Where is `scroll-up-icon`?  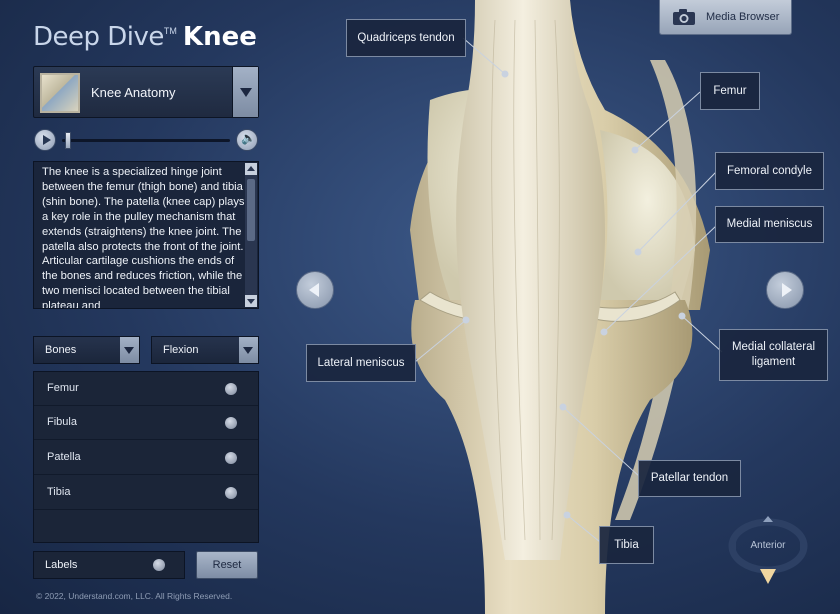 scroll-up-icon is located at coordinates (251, 169).